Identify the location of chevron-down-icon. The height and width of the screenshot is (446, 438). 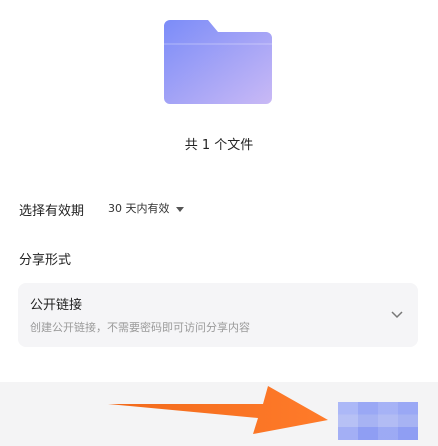
(397, 315).